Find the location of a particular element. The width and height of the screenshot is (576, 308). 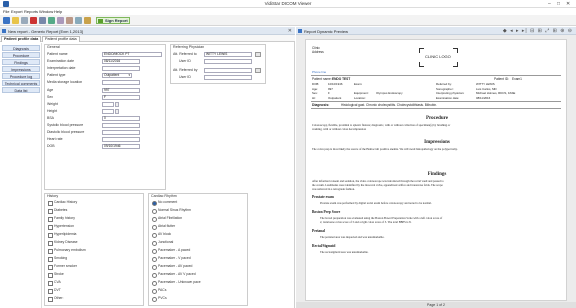

history-checkbox: Stroke is located at coordinates (56, 275).